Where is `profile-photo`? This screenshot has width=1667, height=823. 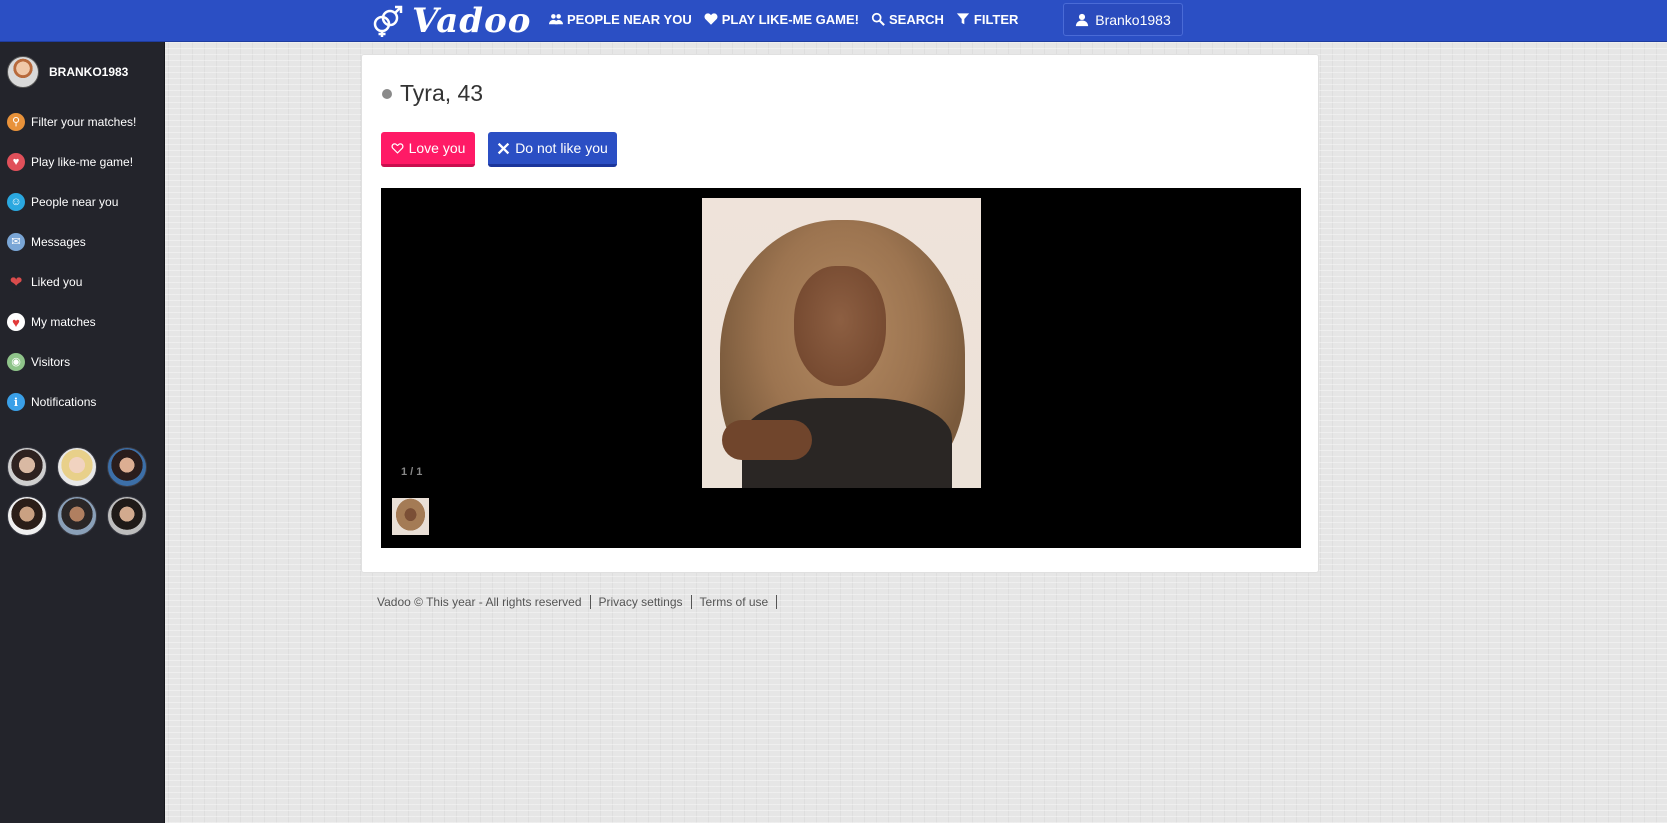
profile-photo is located at coordinates (841, 343).